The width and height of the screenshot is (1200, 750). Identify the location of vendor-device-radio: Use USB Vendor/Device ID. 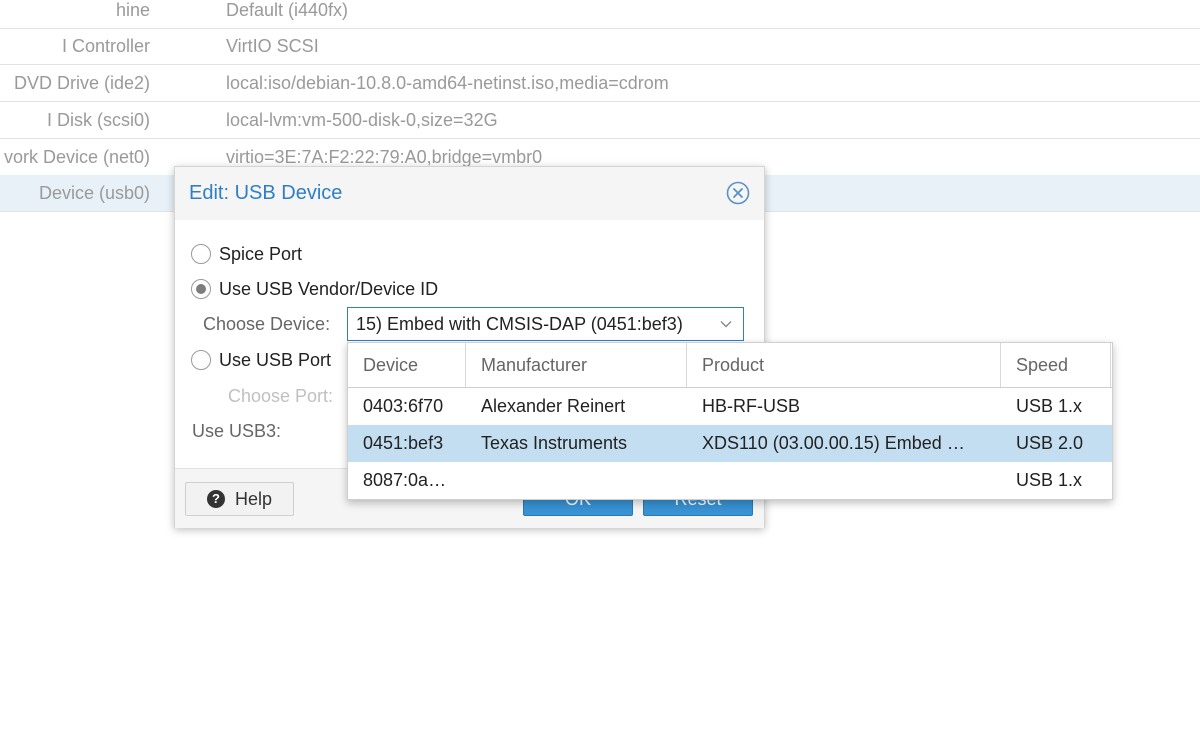
(314, 289).